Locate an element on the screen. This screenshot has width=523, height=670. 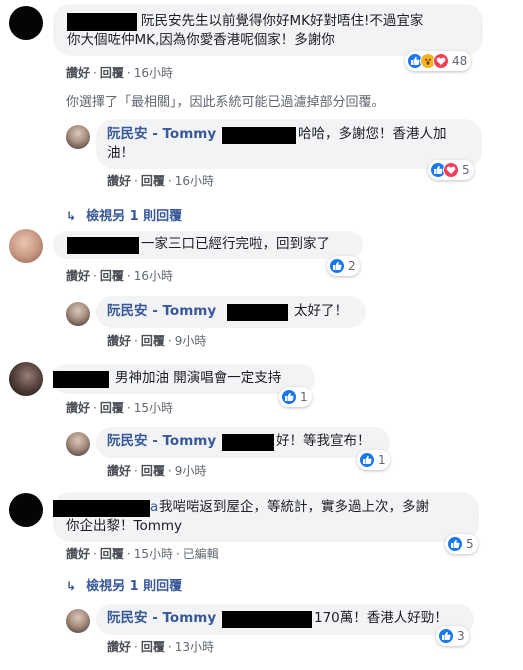
comment-actions: 讚好 · 回覆 · 15小時 · 已編輯 is located at coordinates (142, 554).